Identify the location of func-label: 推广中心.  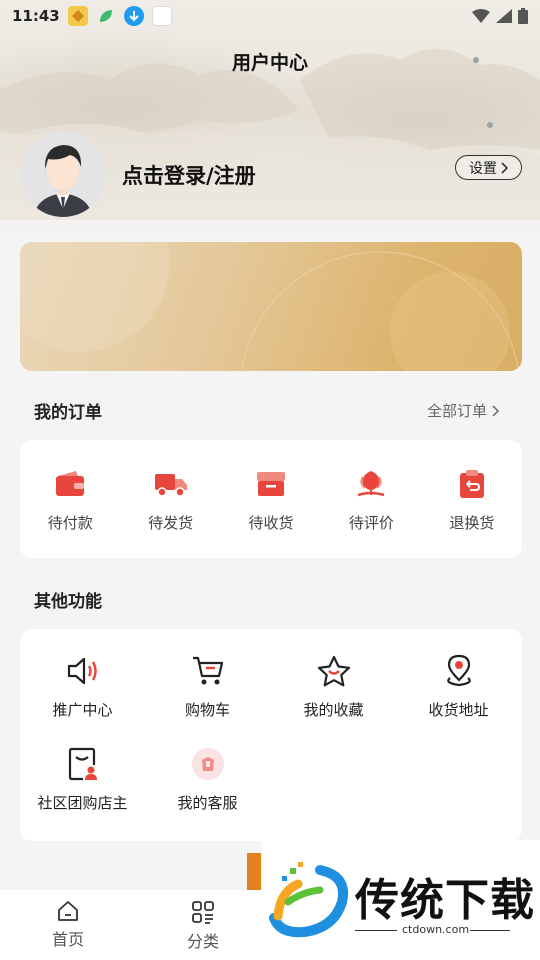
(82, 710).